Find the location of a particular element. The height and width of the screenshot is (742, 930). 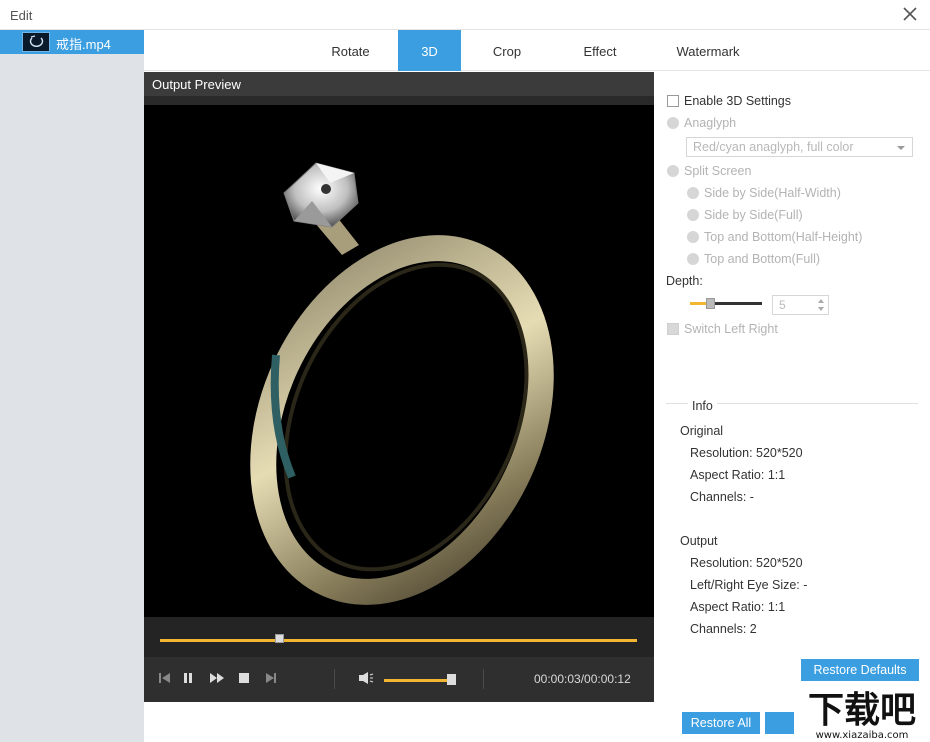

output-channels: Channels: 2 is located at coordinates (723, 629).